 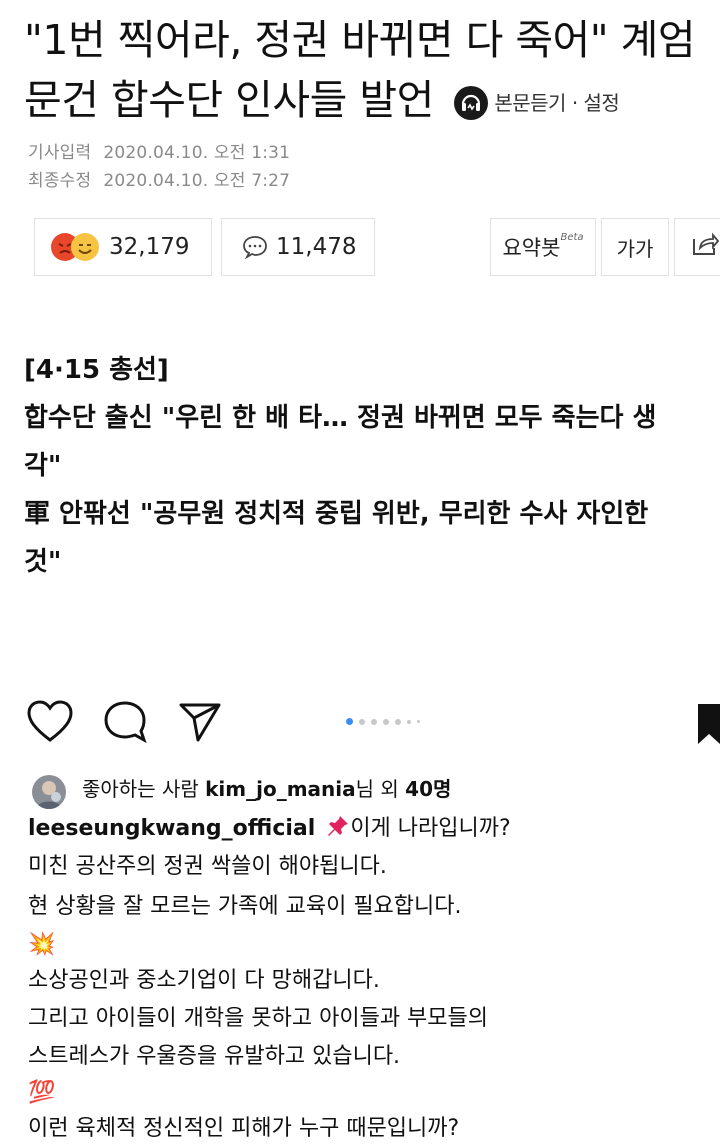 What do you see at coordinates (204, 980) in the screenshot?
I see `caption-line-5: 소상공인과 중소기업이 다 망해갑니다.` at bounding box center [204, 980].